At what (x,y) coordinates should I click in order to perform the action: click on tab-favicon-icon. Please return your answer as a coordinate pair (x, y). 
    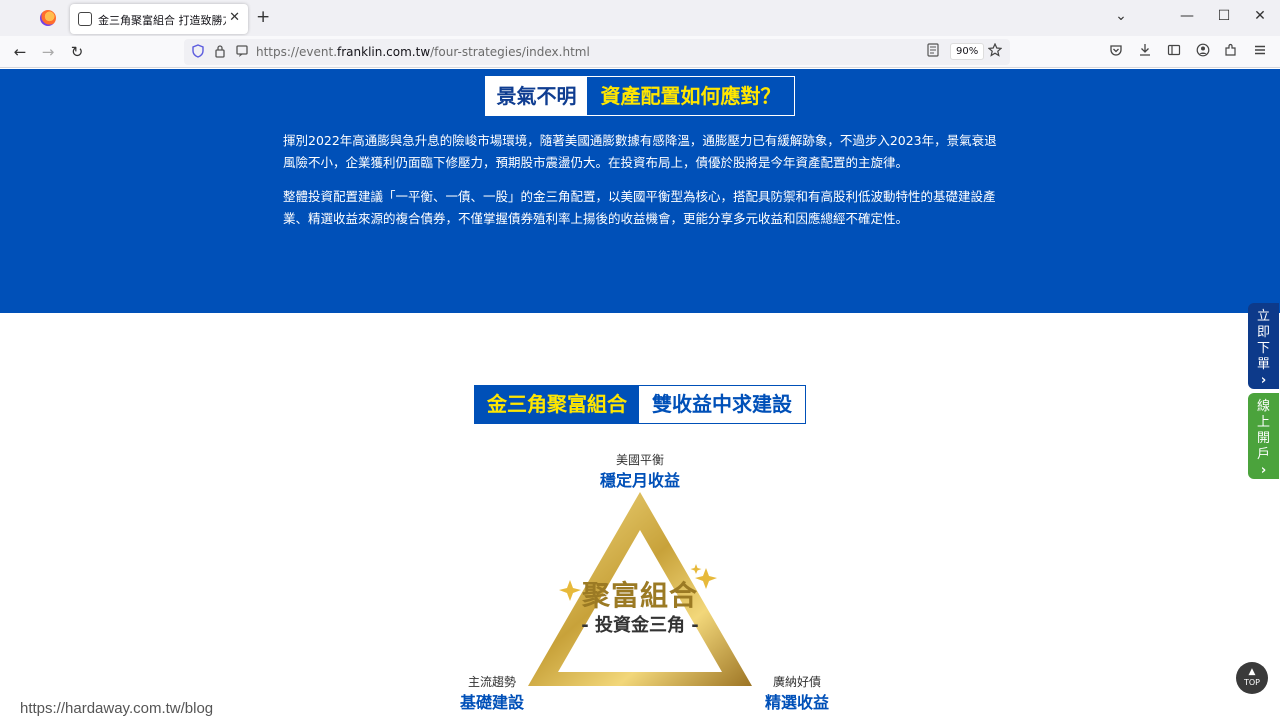
    Looking at the image, I should click on (85, 19).